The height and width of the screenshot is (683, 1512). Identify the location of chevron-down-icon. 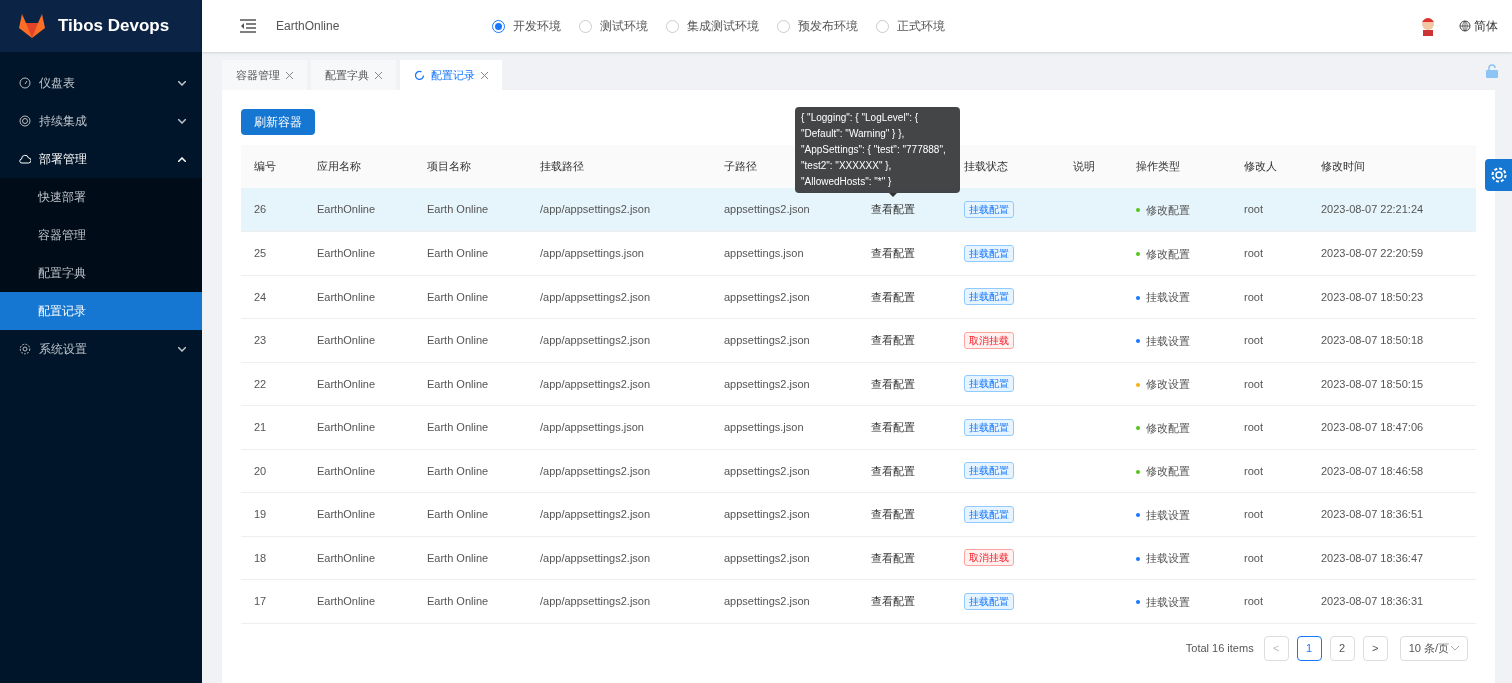
(1455, 648).